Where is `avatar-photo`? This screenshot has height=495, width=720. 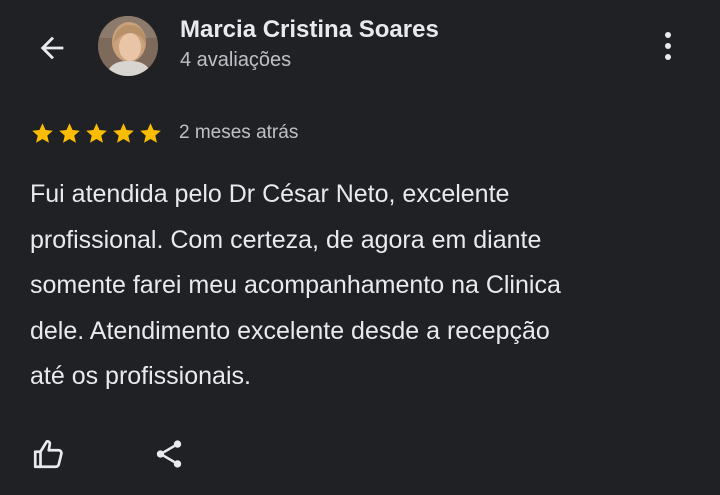 avatar-photo is located at coordinates (128, 46).